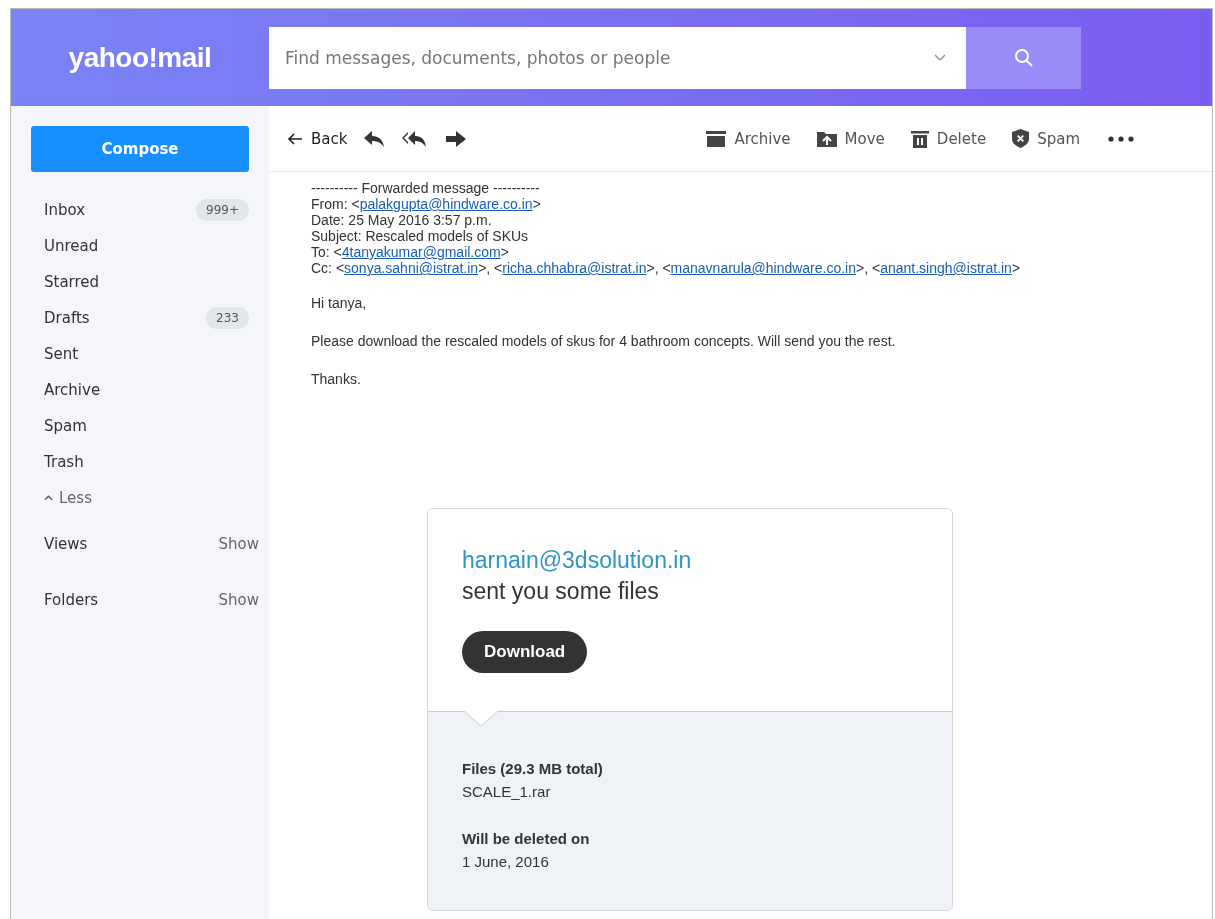 The width and height of the screenshot is (1215, 919). Describe the element at coordinates (402, 220) in the screenshot. I see `header-line: Date: 25 May 2016 3:57 p.m.` at that location.